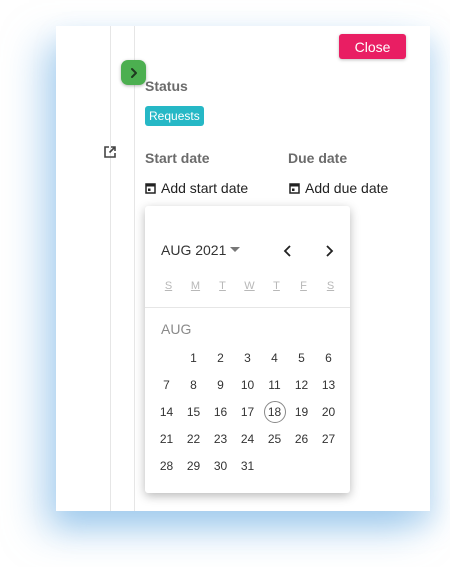 The width and height of the screenshot is (450, 567). I want to click on add-start-date-button: Add start date, so click(196, 188).